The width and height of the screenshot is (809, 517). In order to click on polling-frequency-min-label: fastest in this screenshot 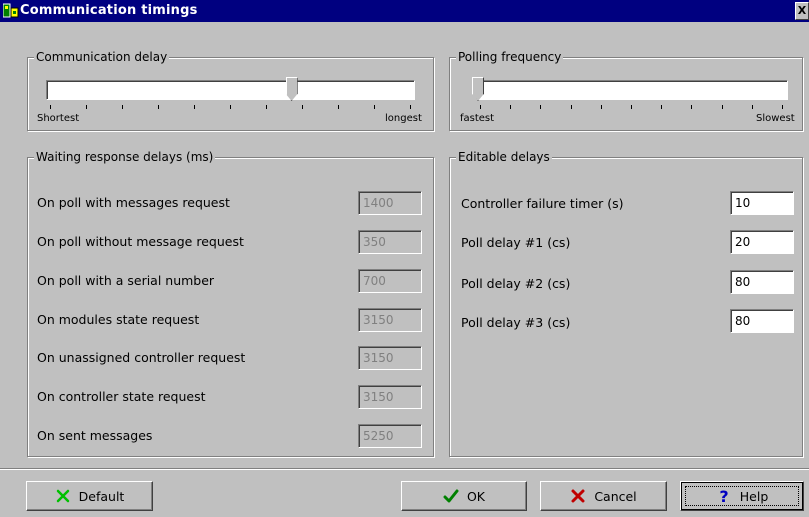, I will do `click(477, 118)`.